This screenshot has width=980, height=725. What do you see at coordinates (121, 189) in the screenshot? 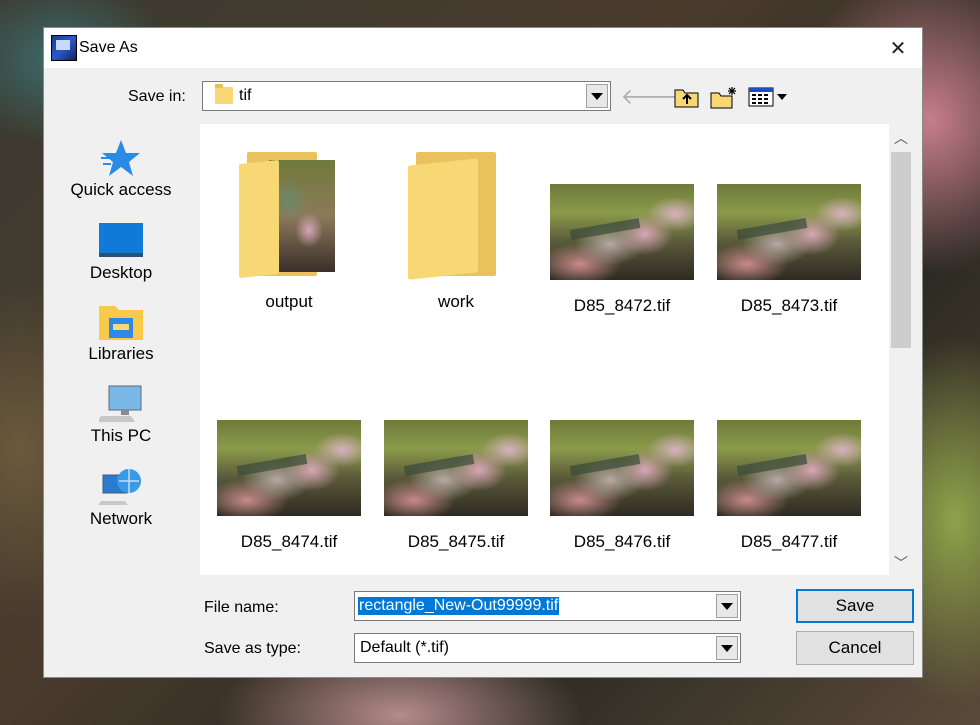
I see `place-label: Quick access` at bounding box center [121, 189].